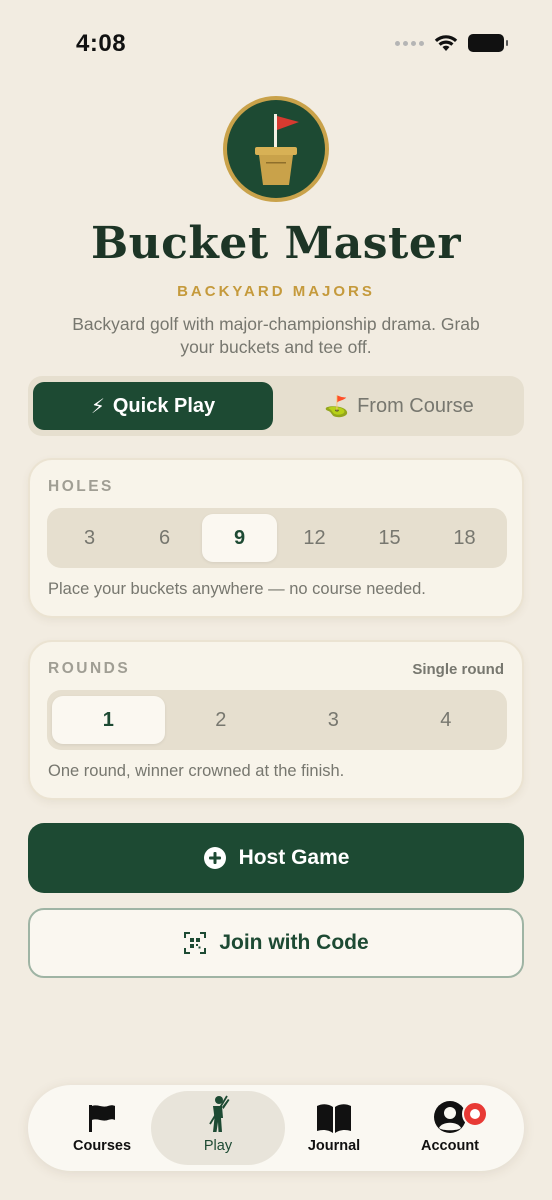  What do you see at coordinates (409, 43) in the screenshot?
I see `cellular-signal-icon` at bounding box center [409, 43].